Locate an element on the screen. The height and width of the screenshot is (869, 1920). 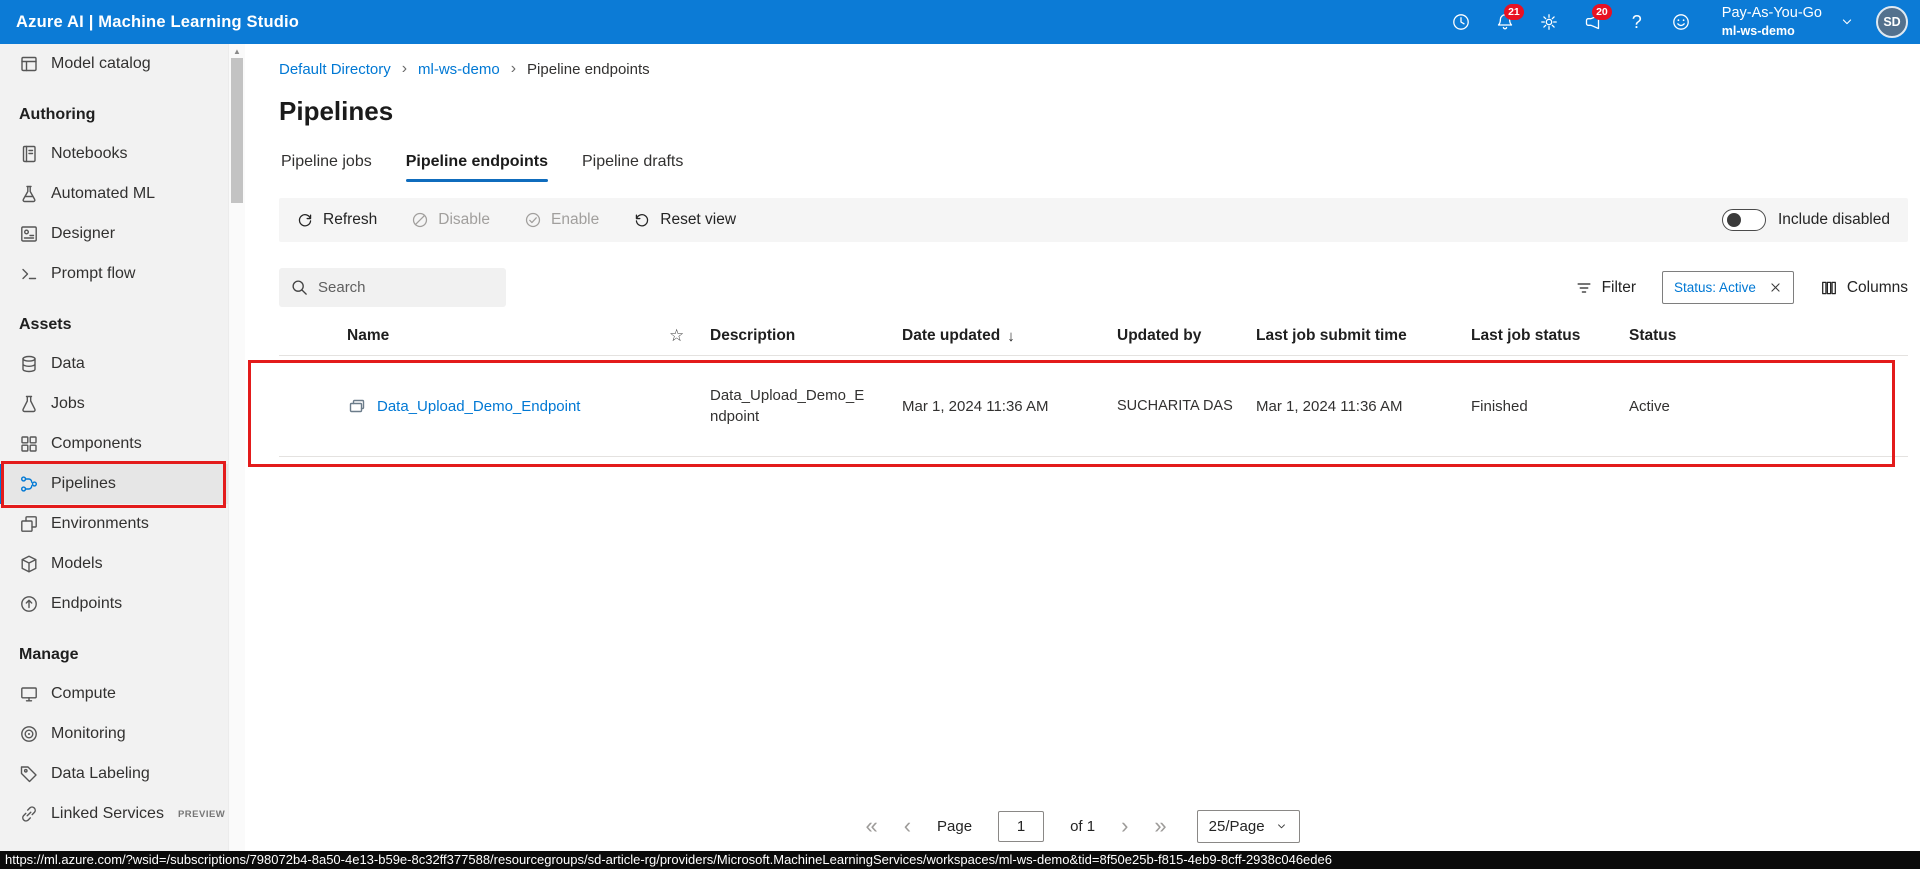
data-icon is located at coordinates (29, 364).